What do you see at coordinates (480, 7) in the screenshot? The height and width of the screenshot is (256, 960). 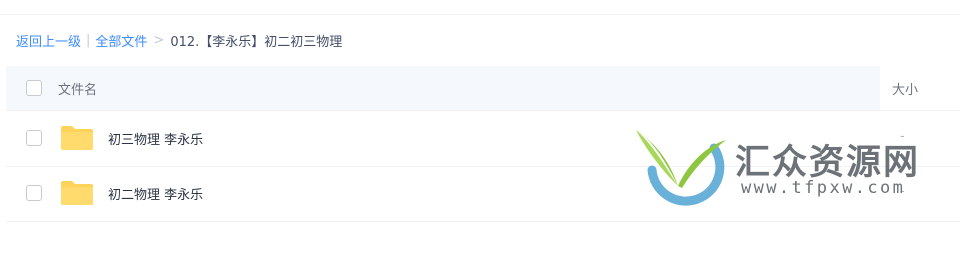 I see `top-bar` at bounding box center [480, 7].